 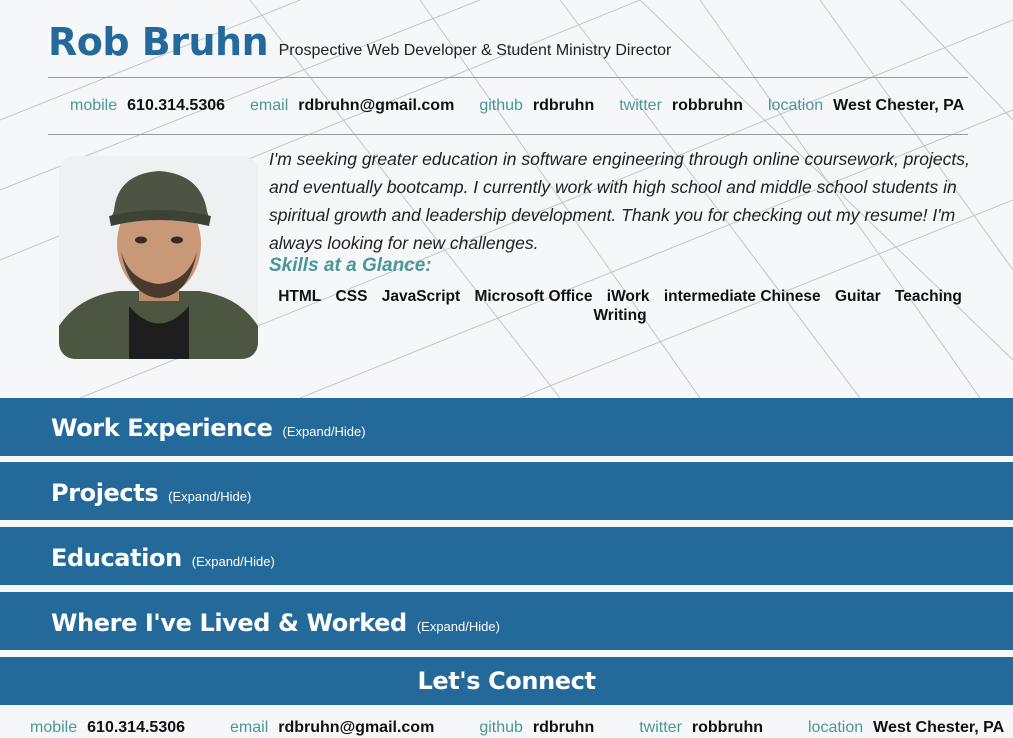 I want to click on section-education: Education (Expand/Hide), so click(x=506, y=556).